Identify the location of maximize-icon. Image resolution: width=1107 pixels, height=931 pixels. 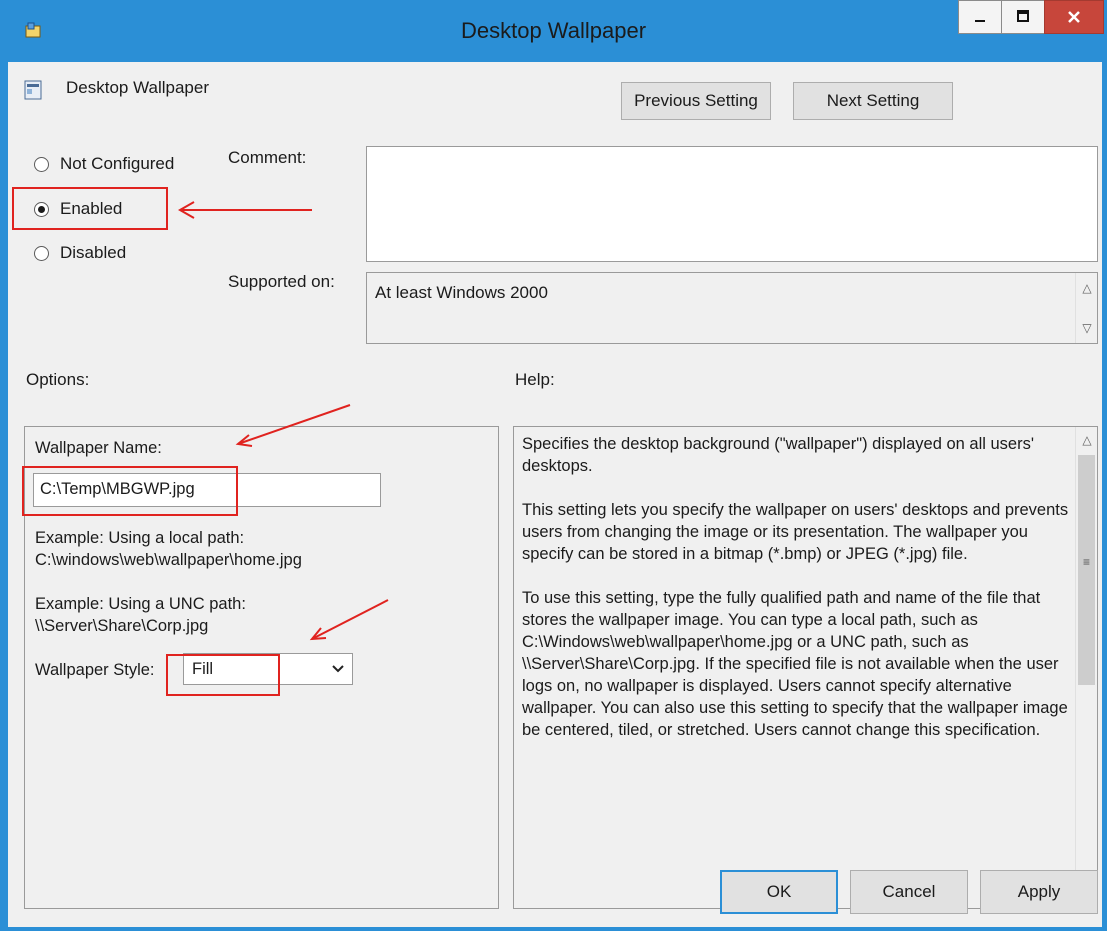
(1023, 16).